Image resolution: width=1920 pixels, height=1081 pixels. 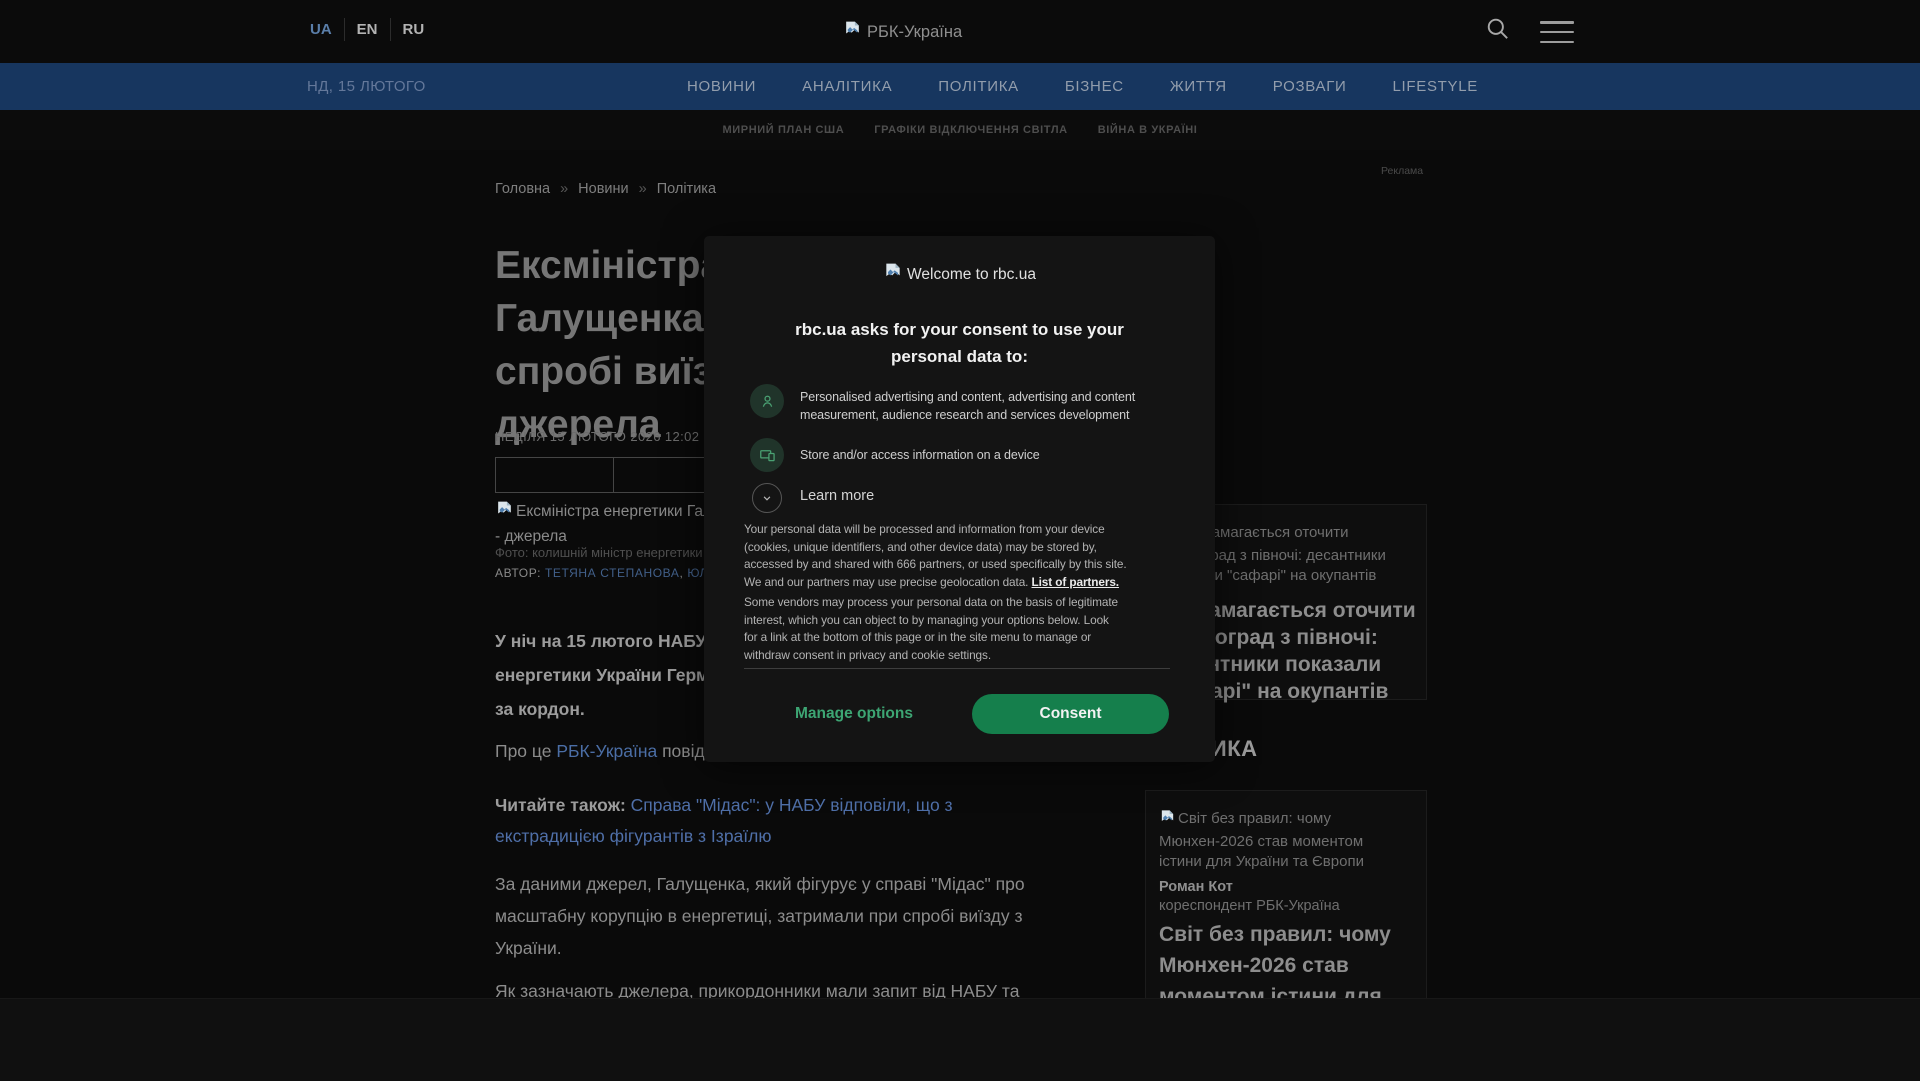 I want to click on lang-ru: RU, so click(x=413, y=29).